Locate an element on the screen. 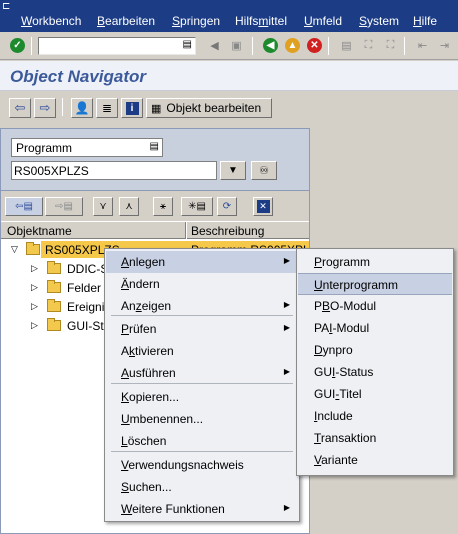 This screenshot has width=458, height=534. last-page-icon: ⇥ is located at coordinates (444, 45).